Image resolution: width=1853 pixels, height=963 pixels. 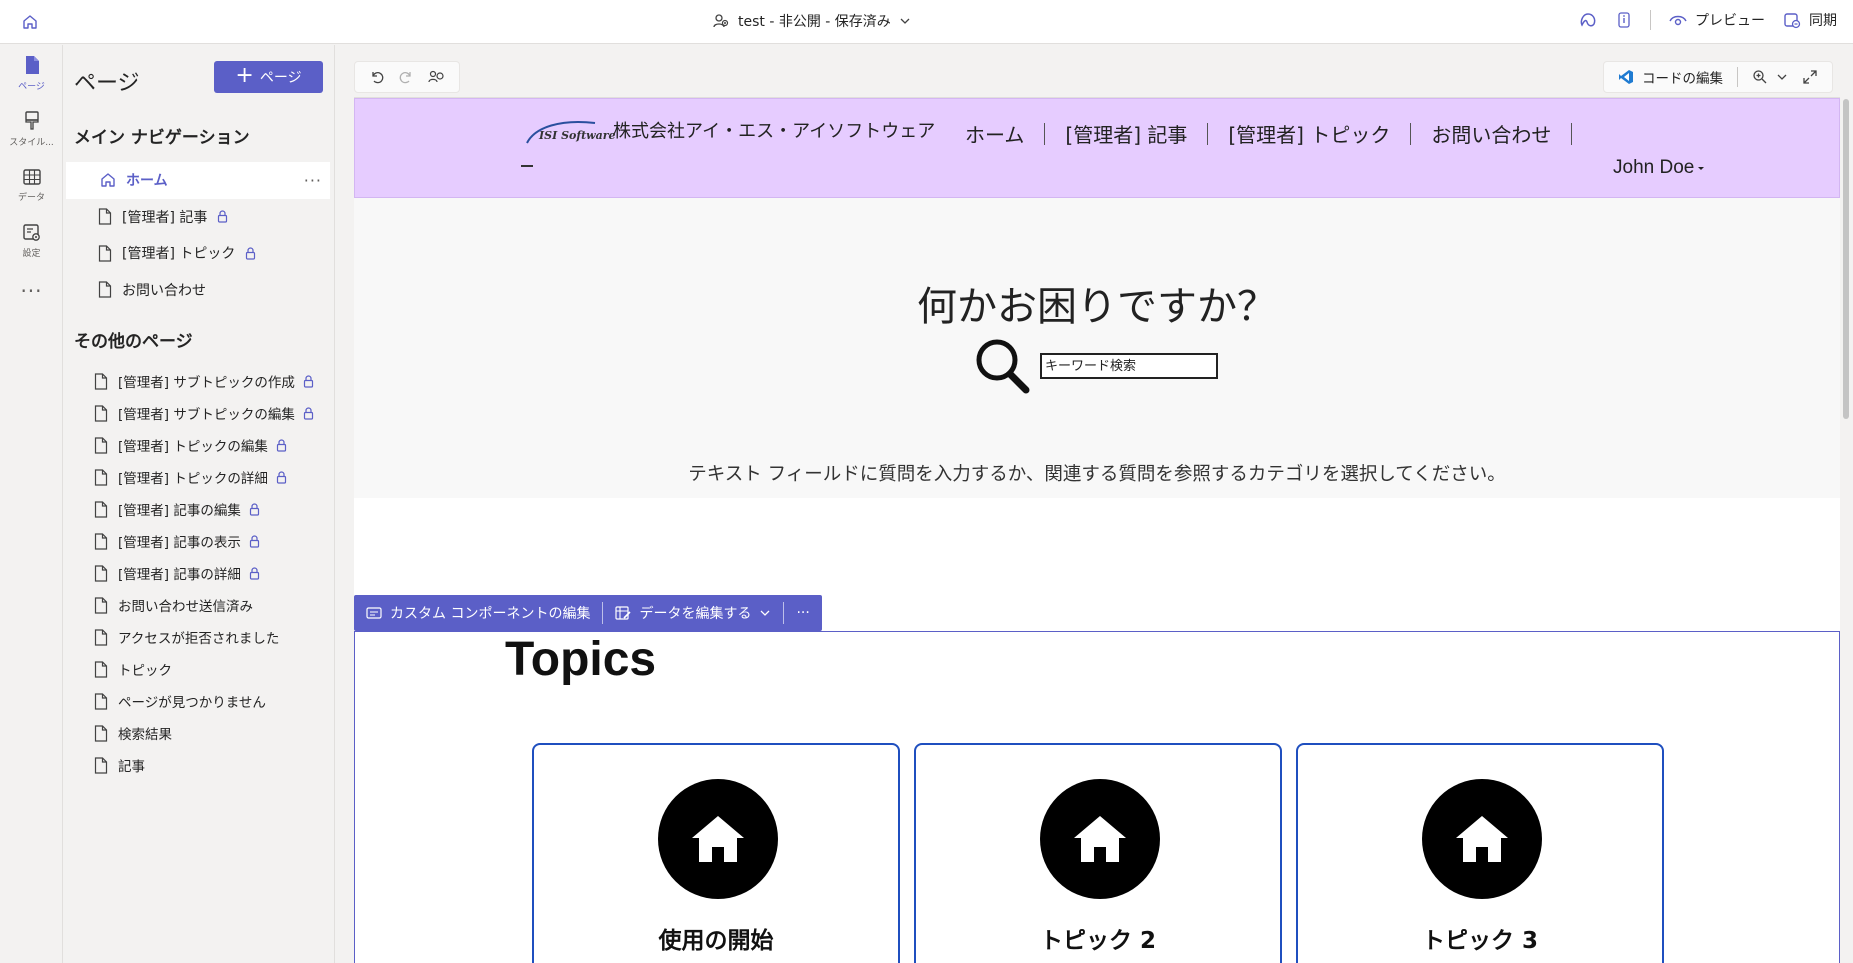 What do you see at coordinates (198, 605) in the screenshot?
I see `other-page-item: お問い合わせ送信済み` at bounding box center [198, 605].